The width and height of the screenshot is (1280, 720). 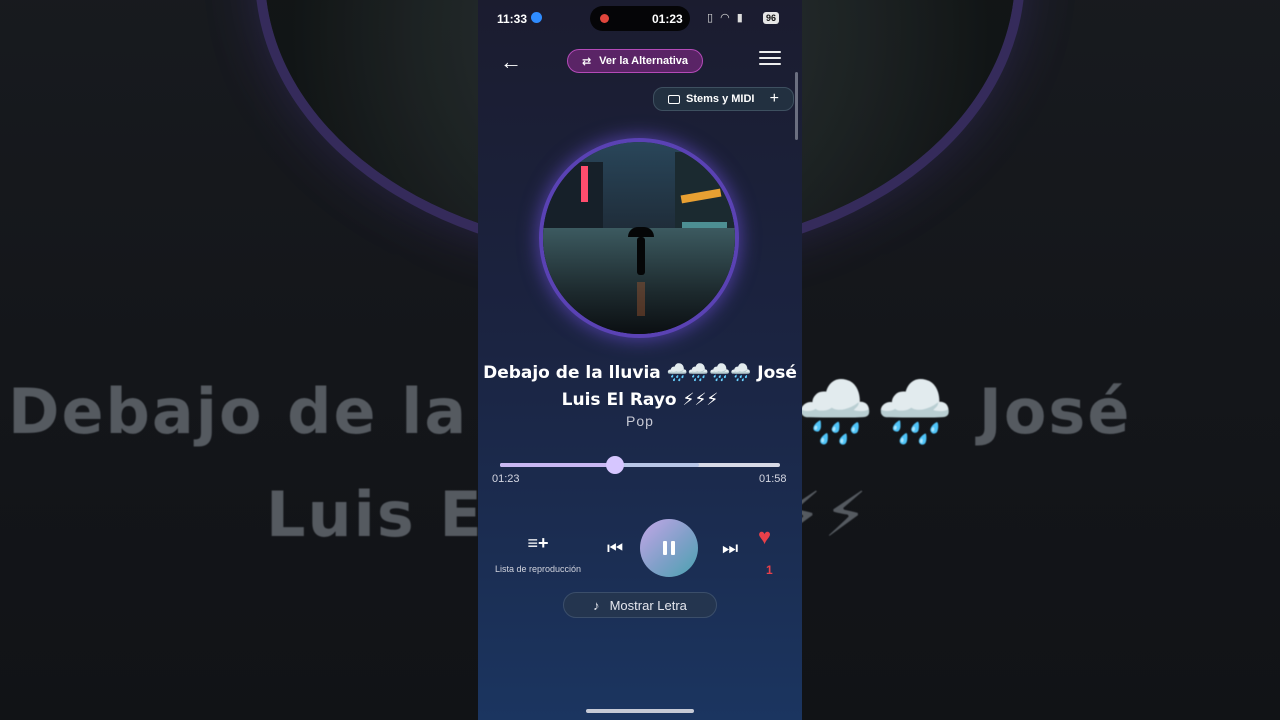 I want to click on status-icons: ▯ ◠ ▮, so click(x=726, y=17).